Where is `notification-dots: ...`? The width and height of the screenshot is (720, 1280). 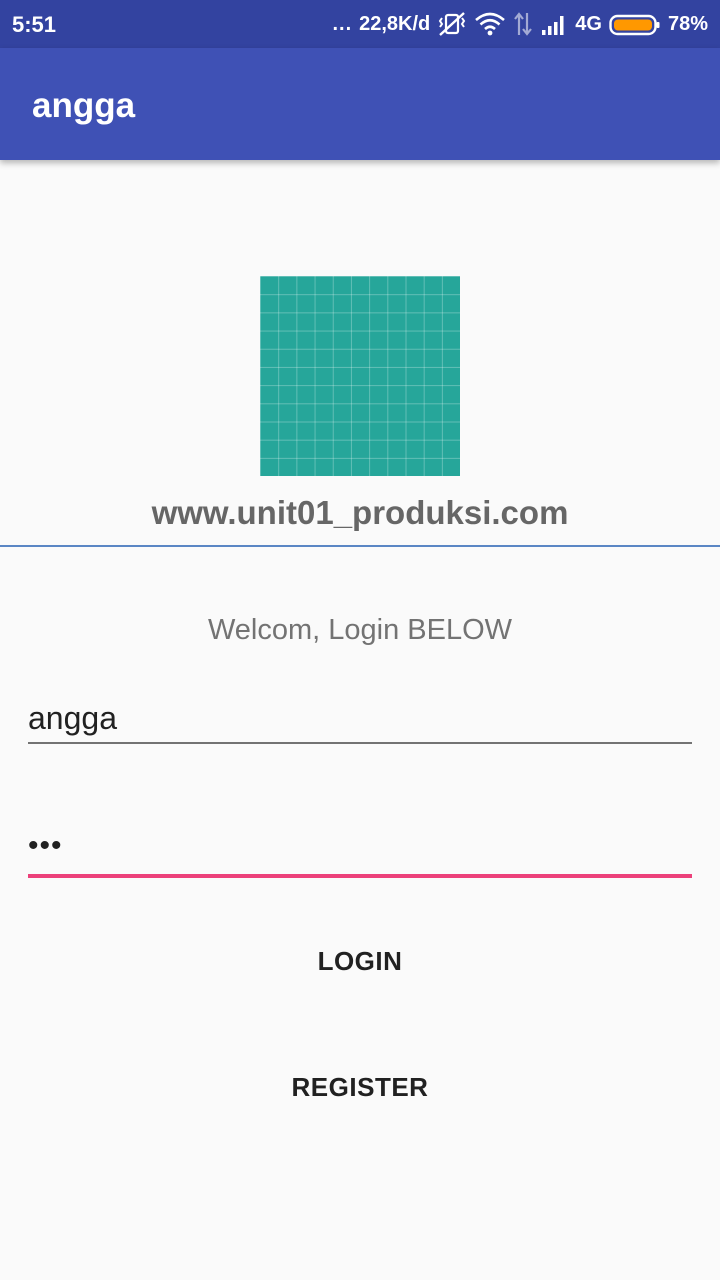 notification-dots: ... is located at coordinates (342, 24).